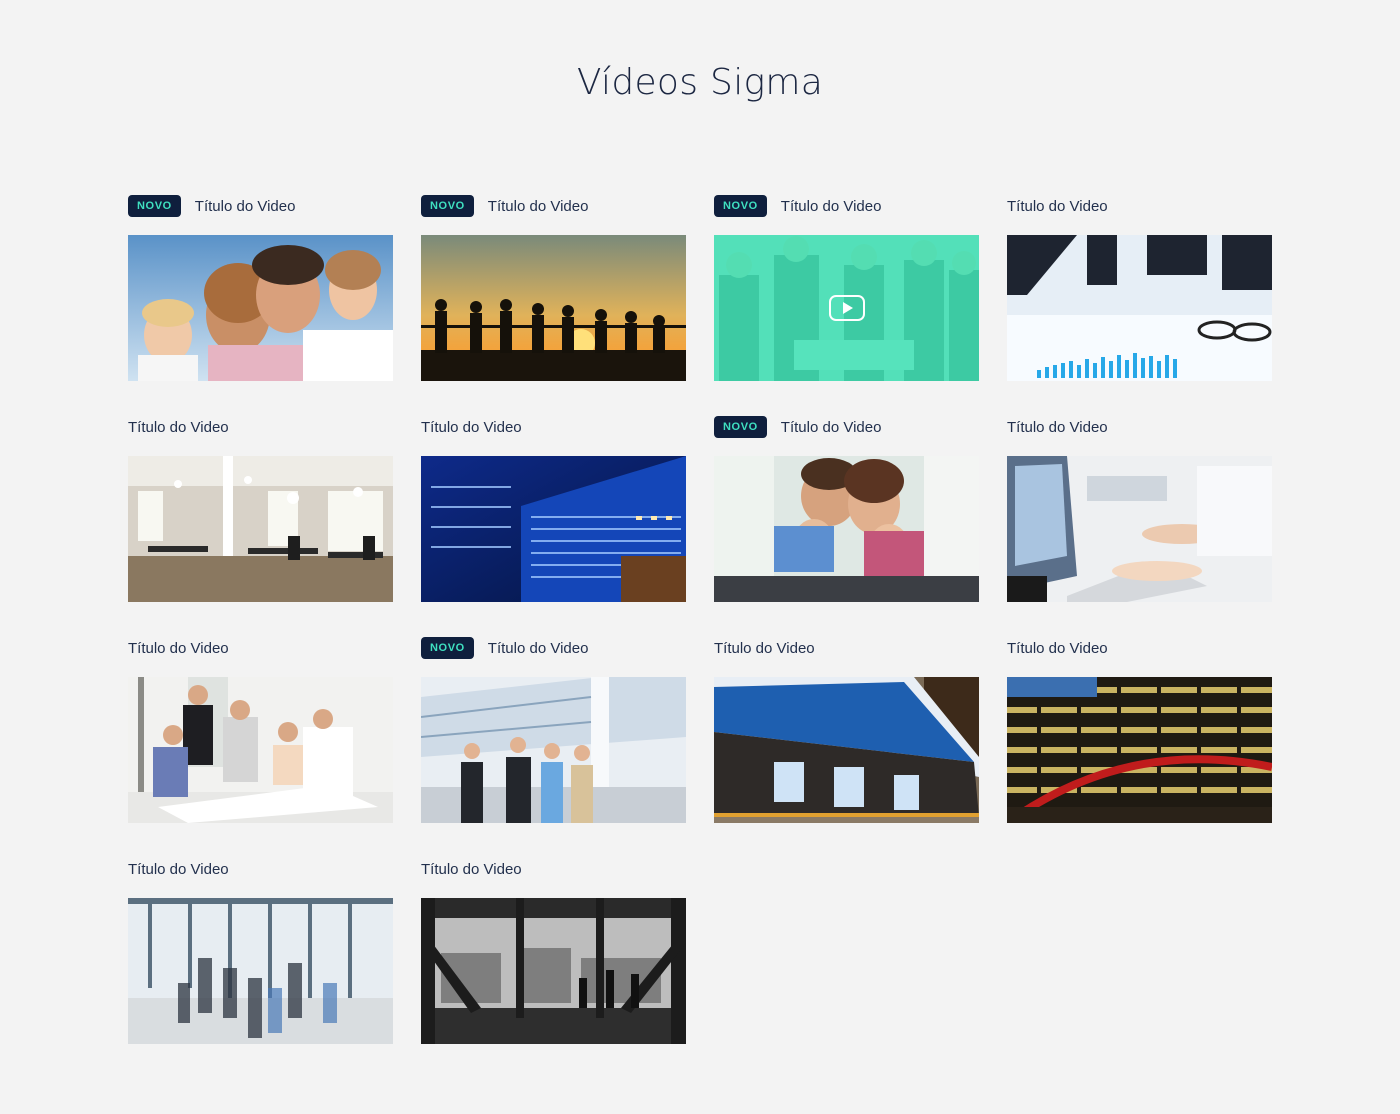 This screenshot has height=1114, width=1400. I want to click on hover-overlay, so click(846, 308).